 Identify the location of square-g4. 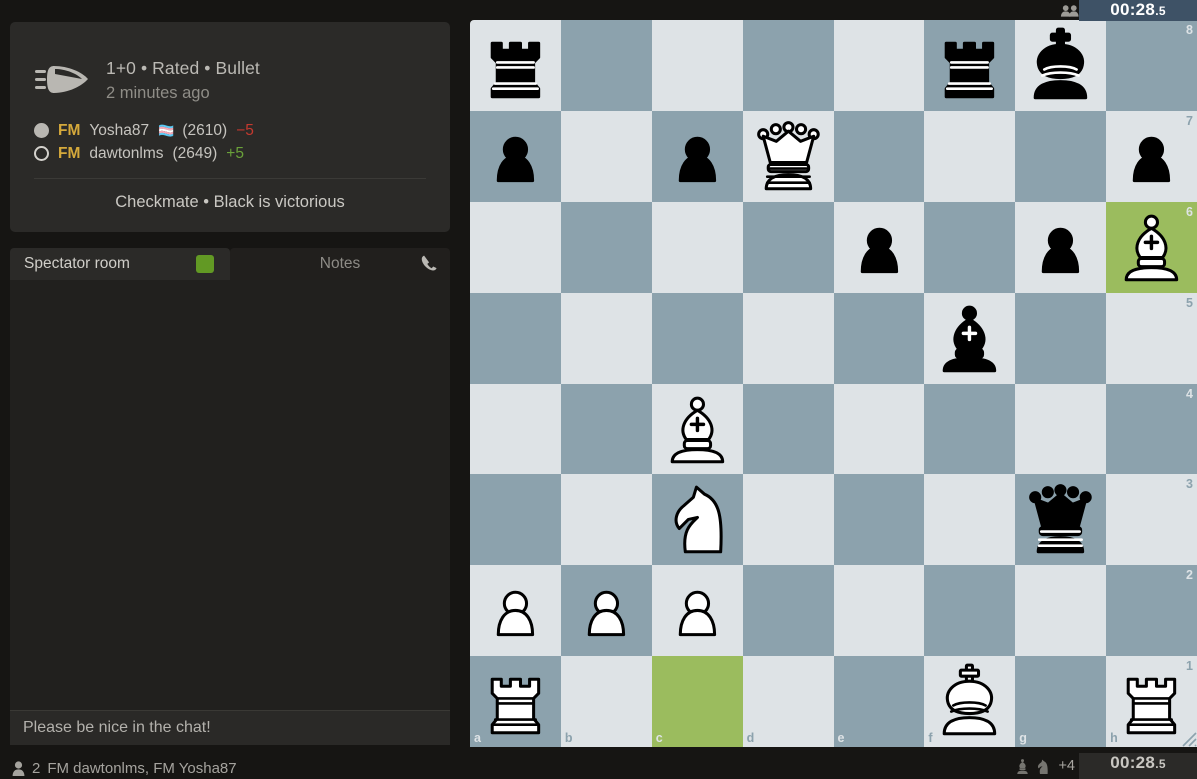
(1061, 429).